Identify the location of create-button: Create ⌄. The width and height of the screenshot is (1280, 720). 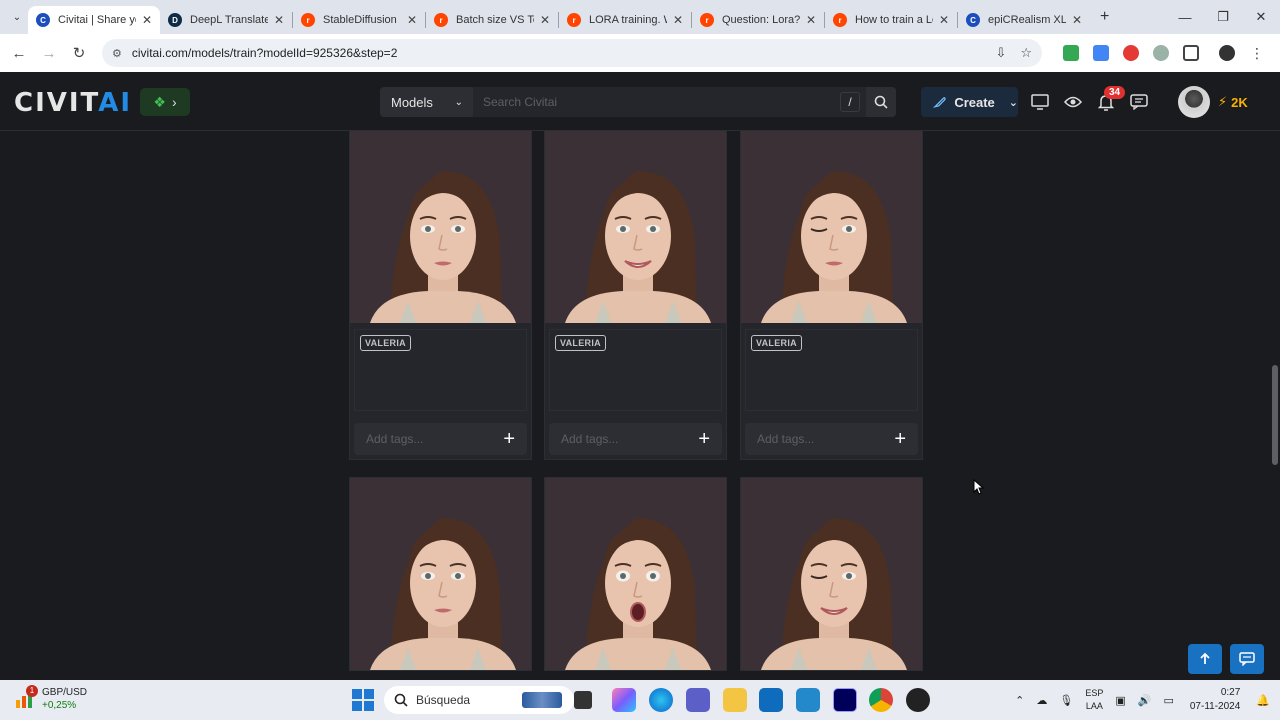
(969, 102).